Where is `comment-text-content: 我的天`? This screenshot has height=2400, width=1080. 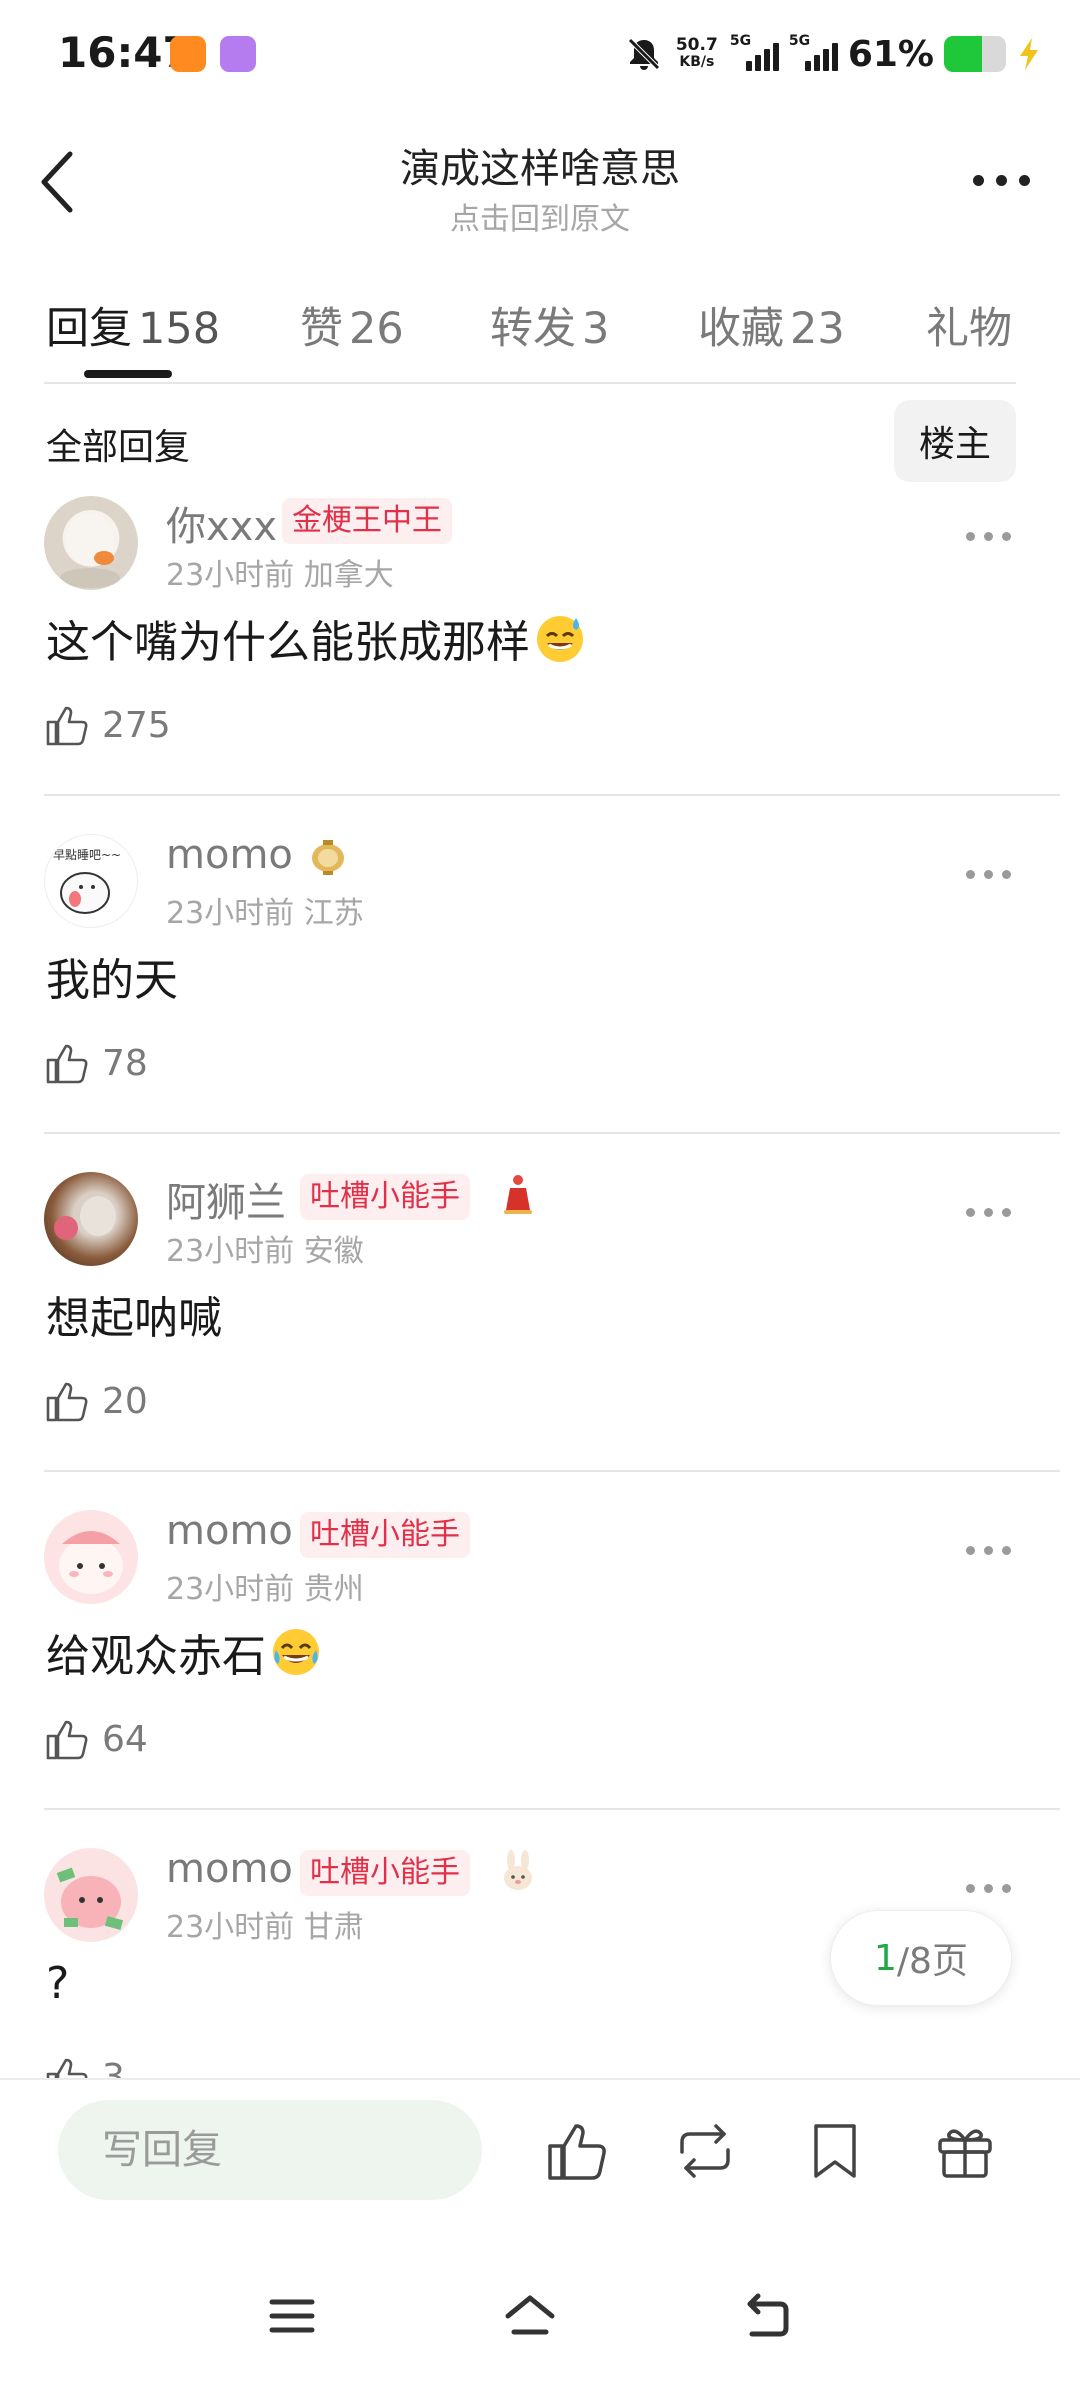
comment-text-content: 我的天 is located at coordinates (112, 980).